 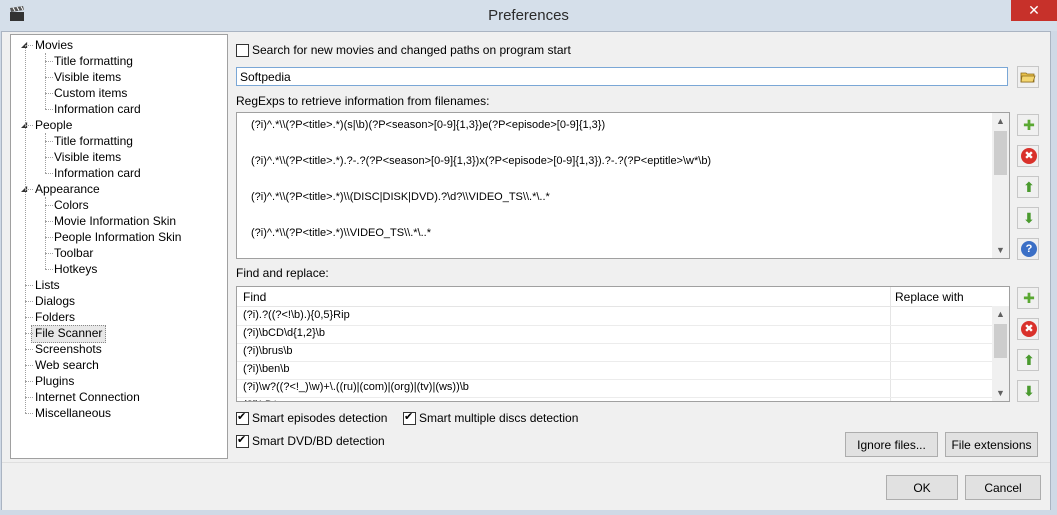 What do you see at coordinates (614, 370) in the screenshot?
I see `table-row: (?i)\ben\b` at bounding box center [614, 370].